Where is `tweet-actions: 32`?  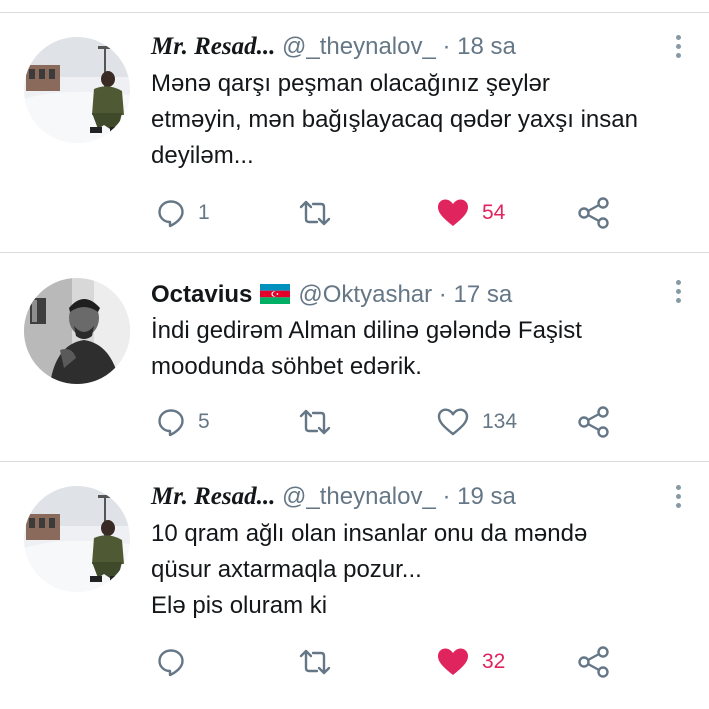
tweet-actions: 32 is located at coordinates (354, 662).